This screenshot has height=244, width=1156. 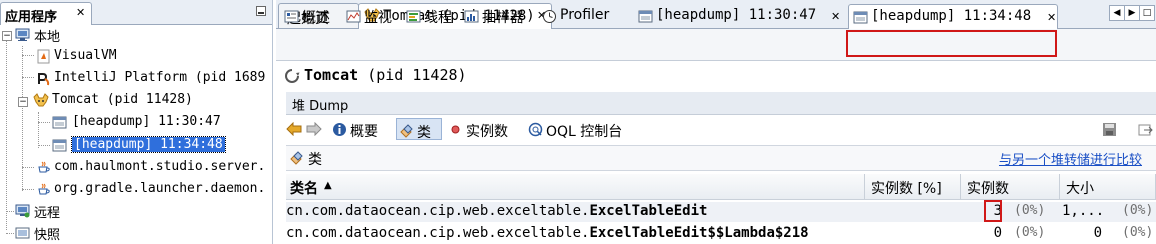 I want to click on class-simple-name: ExcelTableEdit$$Lambda$218, so click(x=699, y=233).